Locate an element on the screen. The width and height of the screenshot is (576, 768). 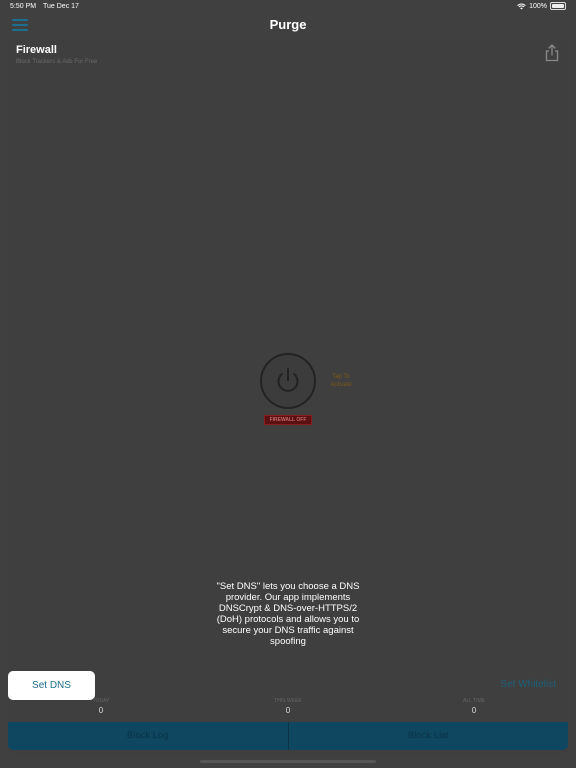
stat-label: ALL TIME is located at coordinates (474, 701).